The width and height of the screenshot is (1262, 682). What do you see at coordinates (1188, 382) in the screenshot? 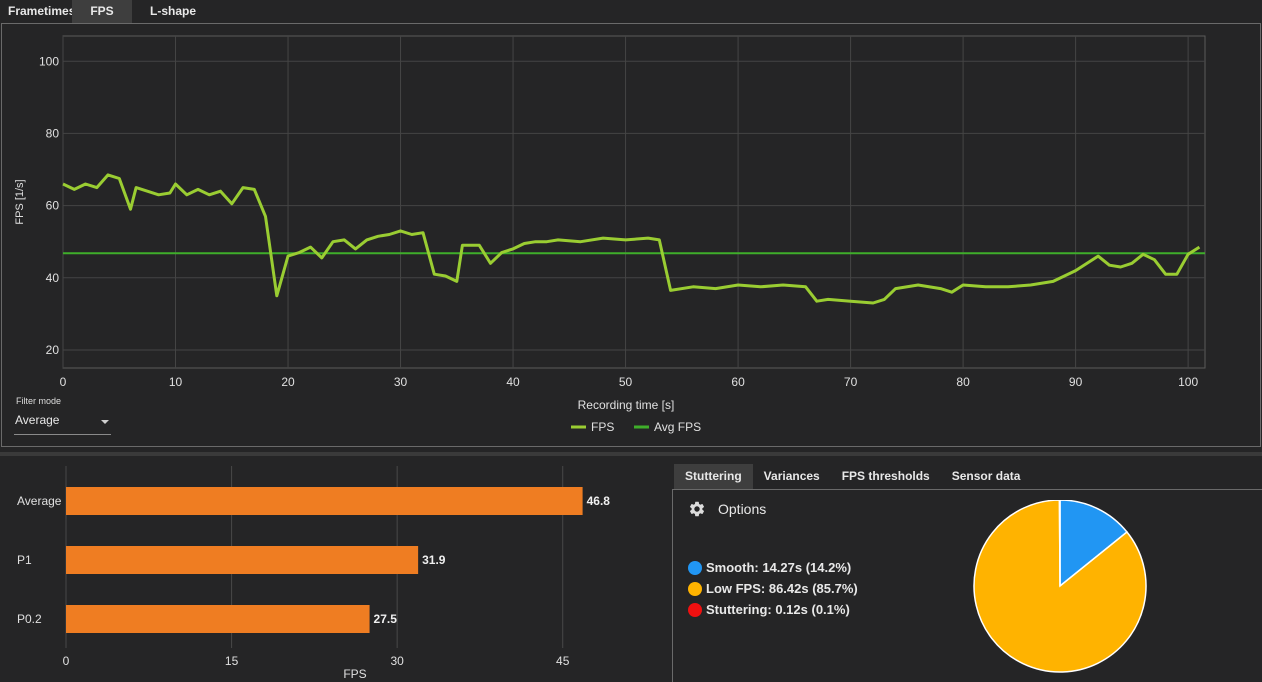
I see `x-tick-label: 100` at bounding box center [1188, 382].